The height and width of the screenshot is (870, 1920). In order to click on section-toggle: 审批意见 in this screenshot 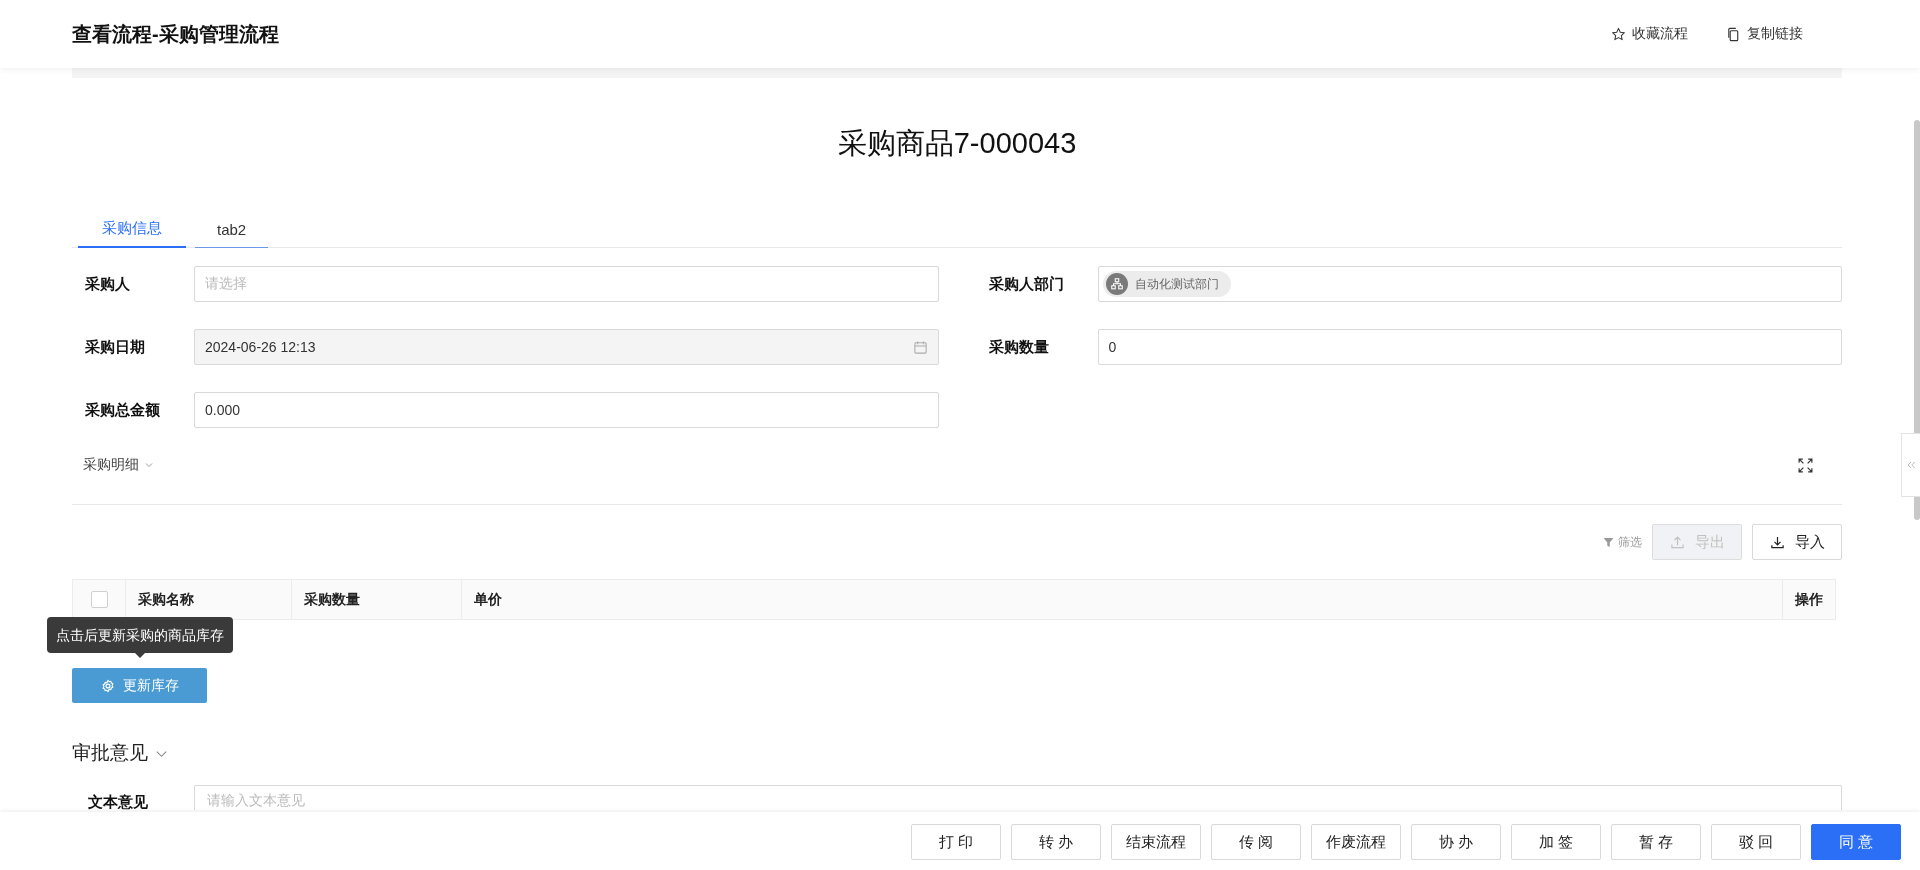, I will do `click(957, 753)`.